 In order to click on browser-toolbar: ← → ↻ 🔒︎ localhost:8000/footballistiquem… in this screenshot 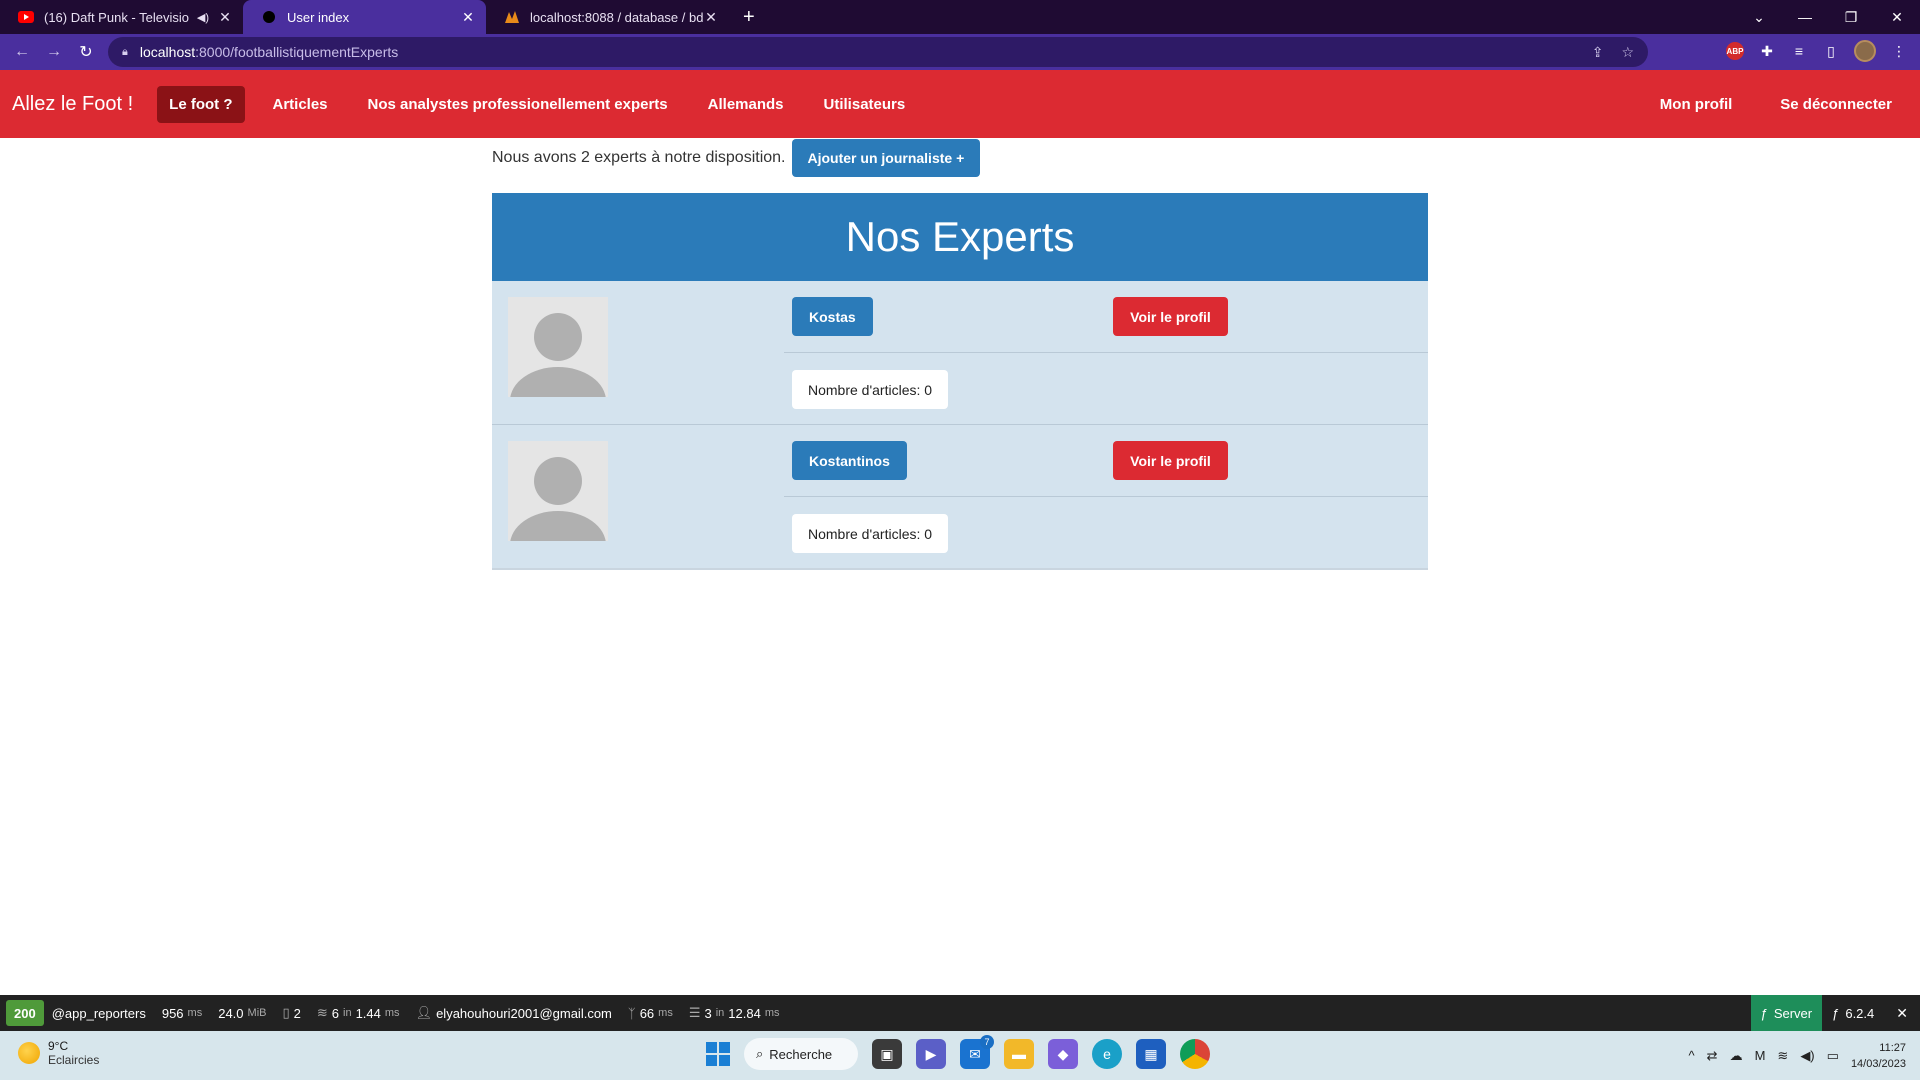, I will do `click(960, 52)`.